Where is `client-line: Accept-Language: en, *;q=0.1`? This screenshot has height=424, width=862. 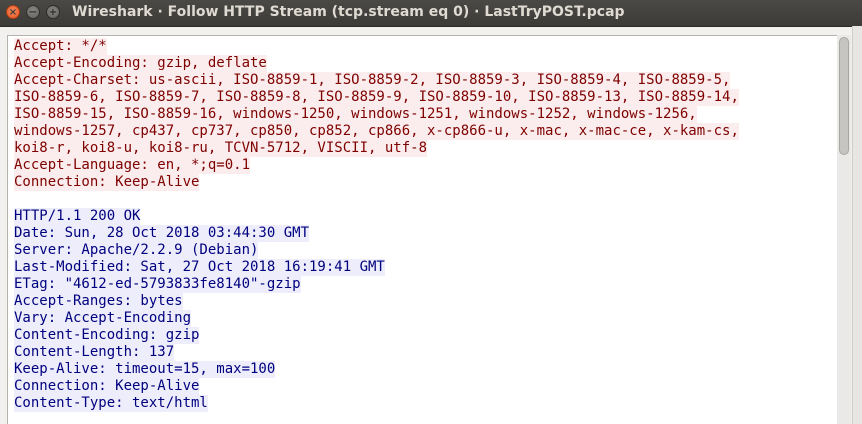
client-line: Accept-Language: en, *;q=0.1 is located at coordinates (132, 165).